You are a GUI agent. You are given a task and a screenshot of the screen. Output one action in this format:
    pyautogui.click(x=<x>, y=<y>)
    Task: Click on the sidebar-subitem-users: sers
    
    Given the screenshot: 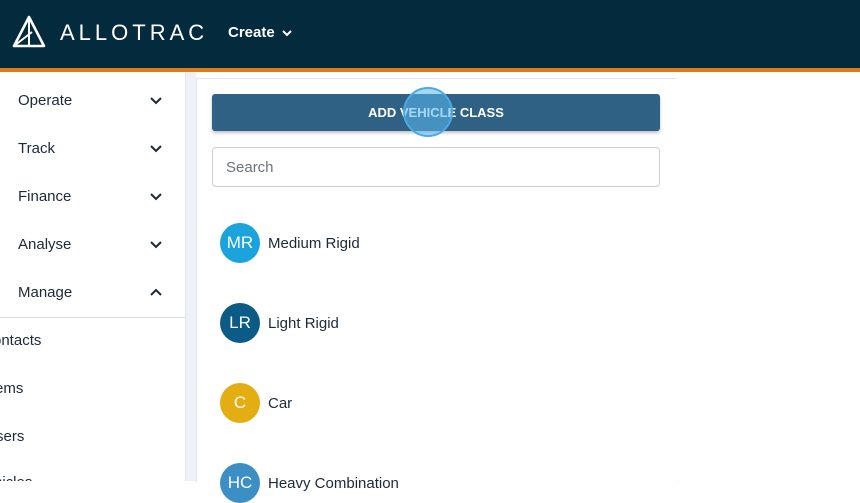 What is the action you would take?
    pyautogui.click(x=12, y=436)
    